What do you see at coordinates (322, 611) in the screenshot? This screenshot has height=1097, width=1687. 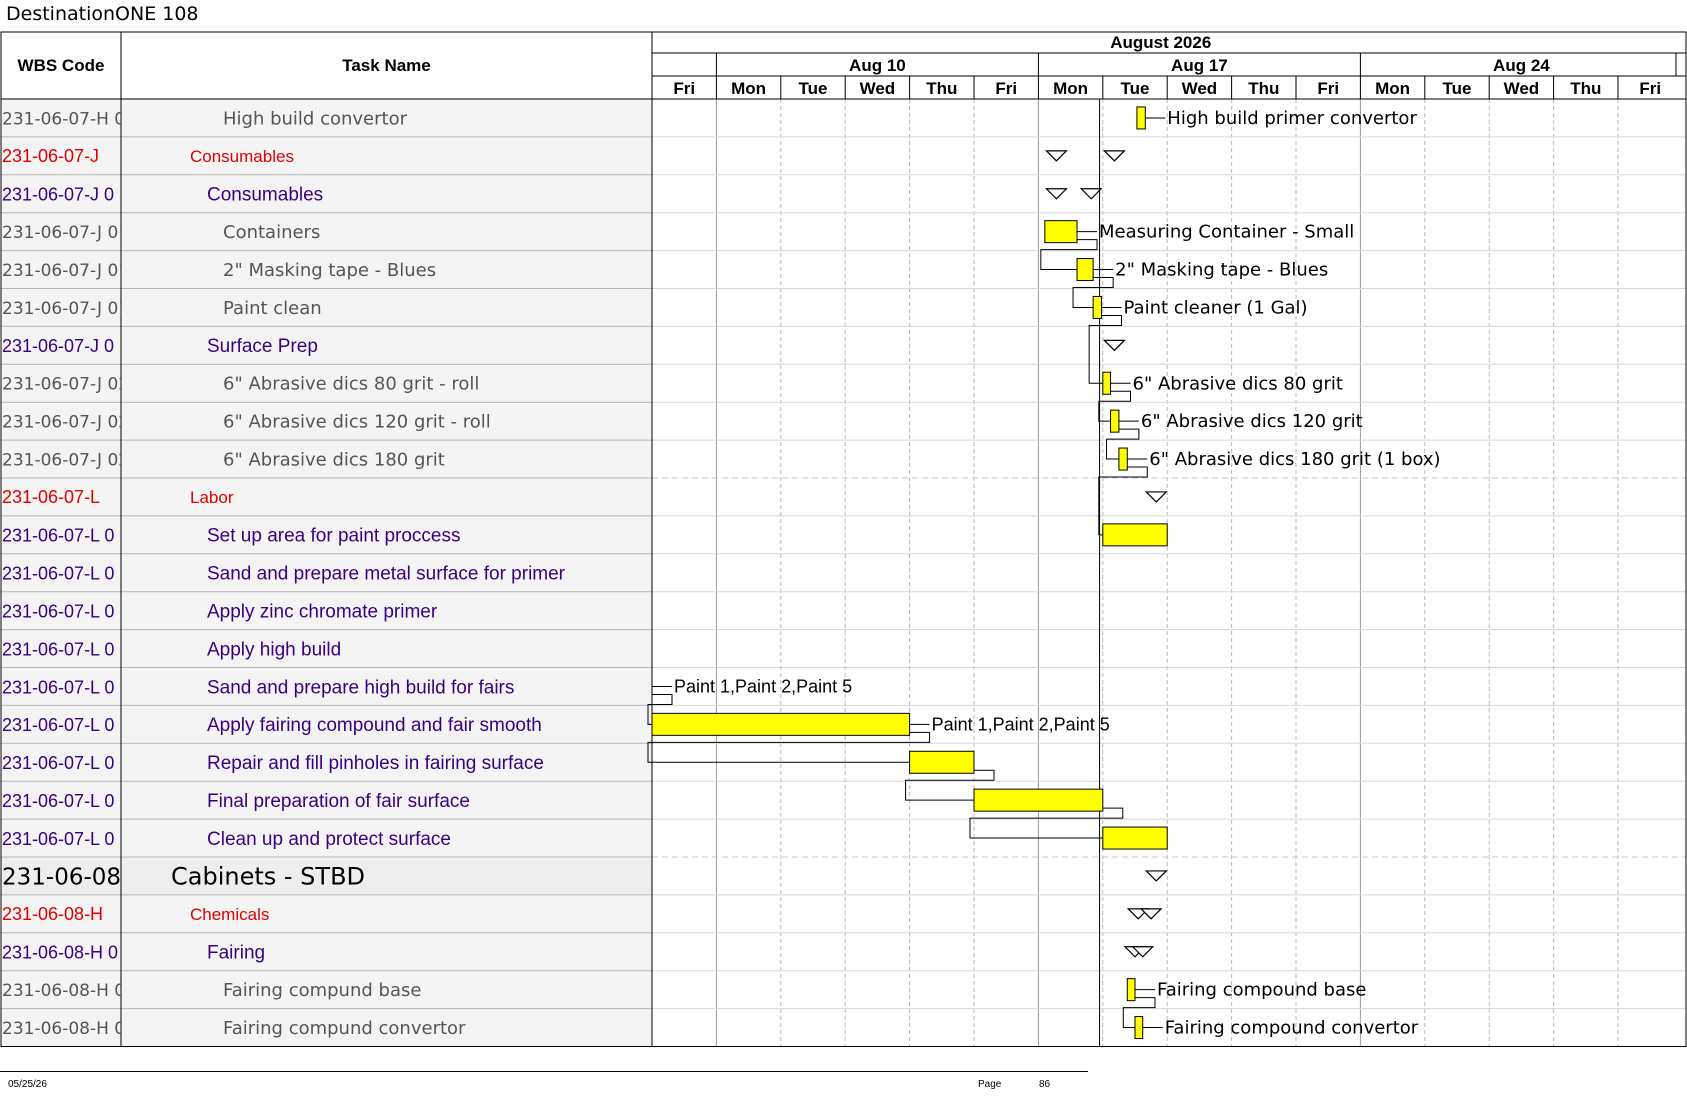 I see `task-name-cell: Apply zinc chromate primer` at bounding box center [322, 611].